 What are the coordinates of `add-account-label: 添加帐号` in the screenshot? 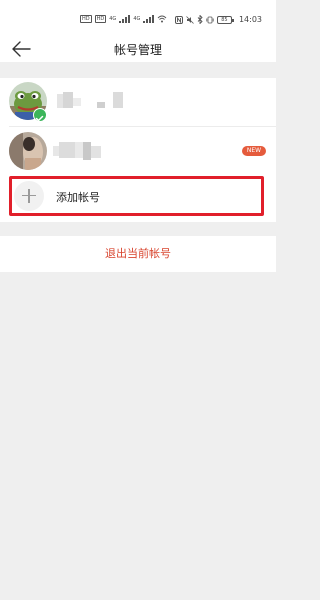 It's located at (78, 197).